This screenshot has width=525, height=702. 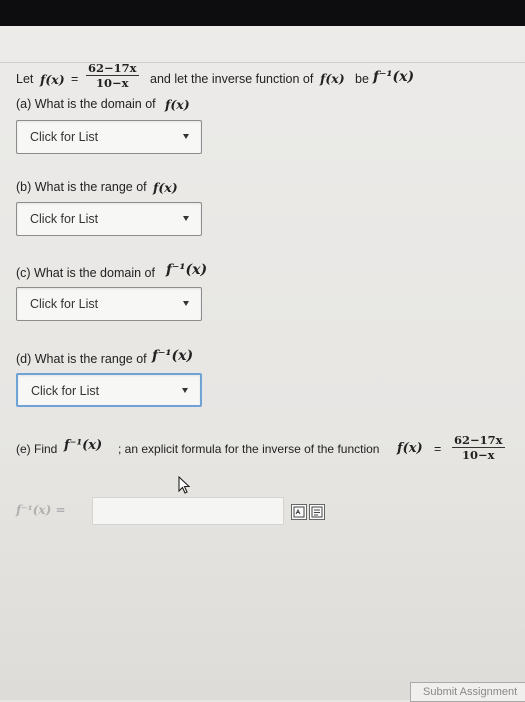 I want to click on submit-label: Submit Assignment, so click(x=470, y=692).